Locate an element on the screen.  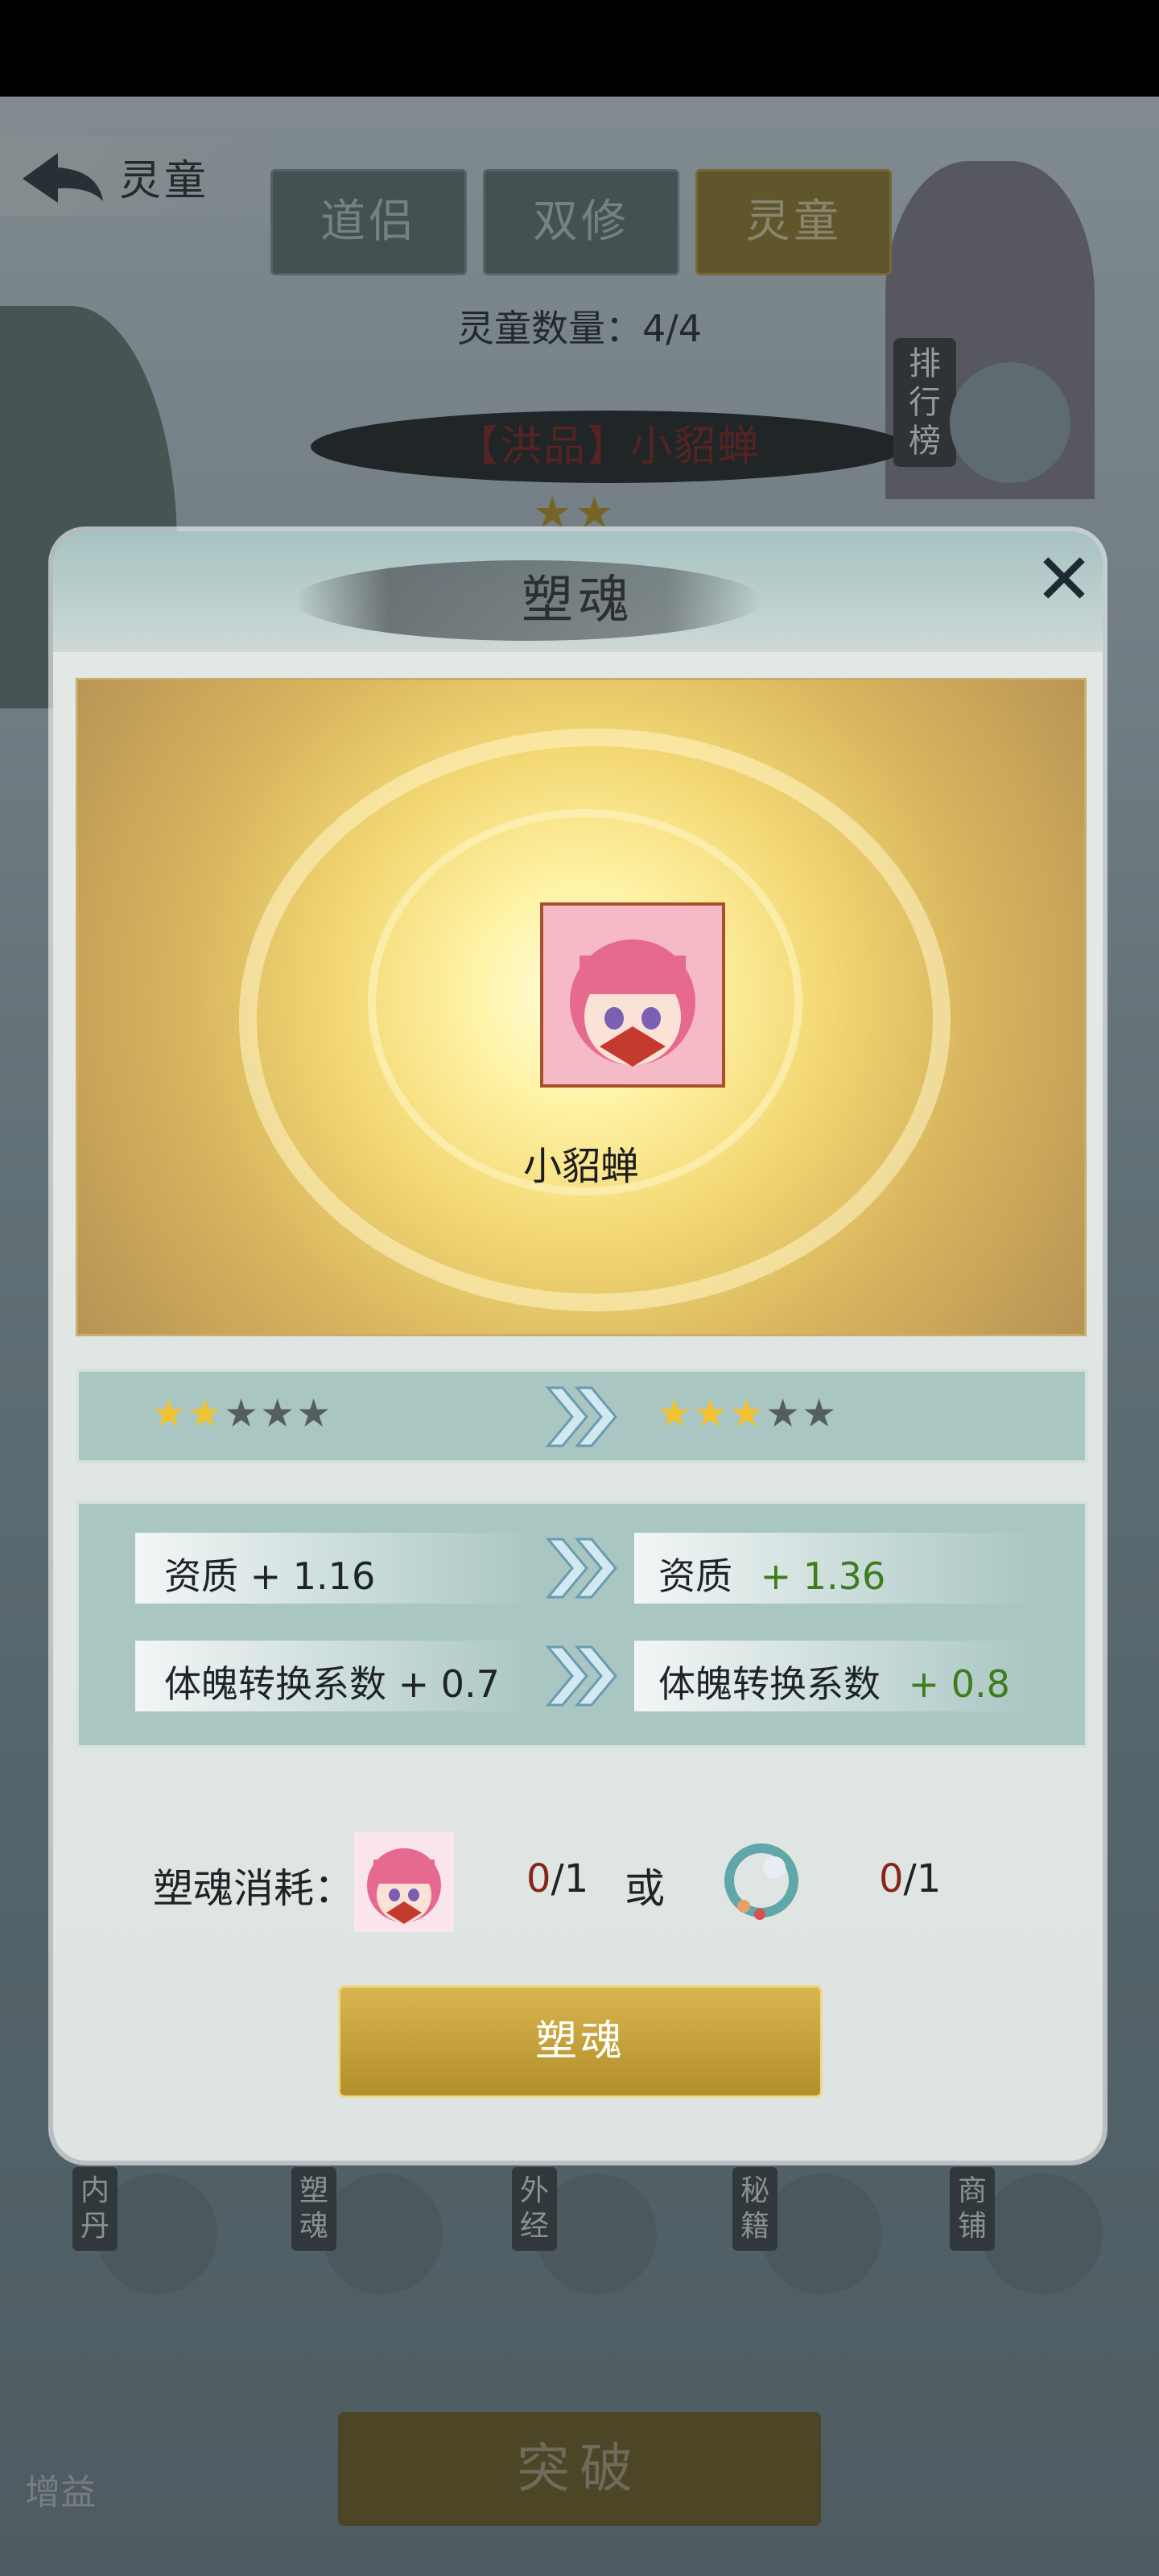
star-upgrade-panel: ★★★★★ ★★★★★ is located at coordinates (582, 1415).